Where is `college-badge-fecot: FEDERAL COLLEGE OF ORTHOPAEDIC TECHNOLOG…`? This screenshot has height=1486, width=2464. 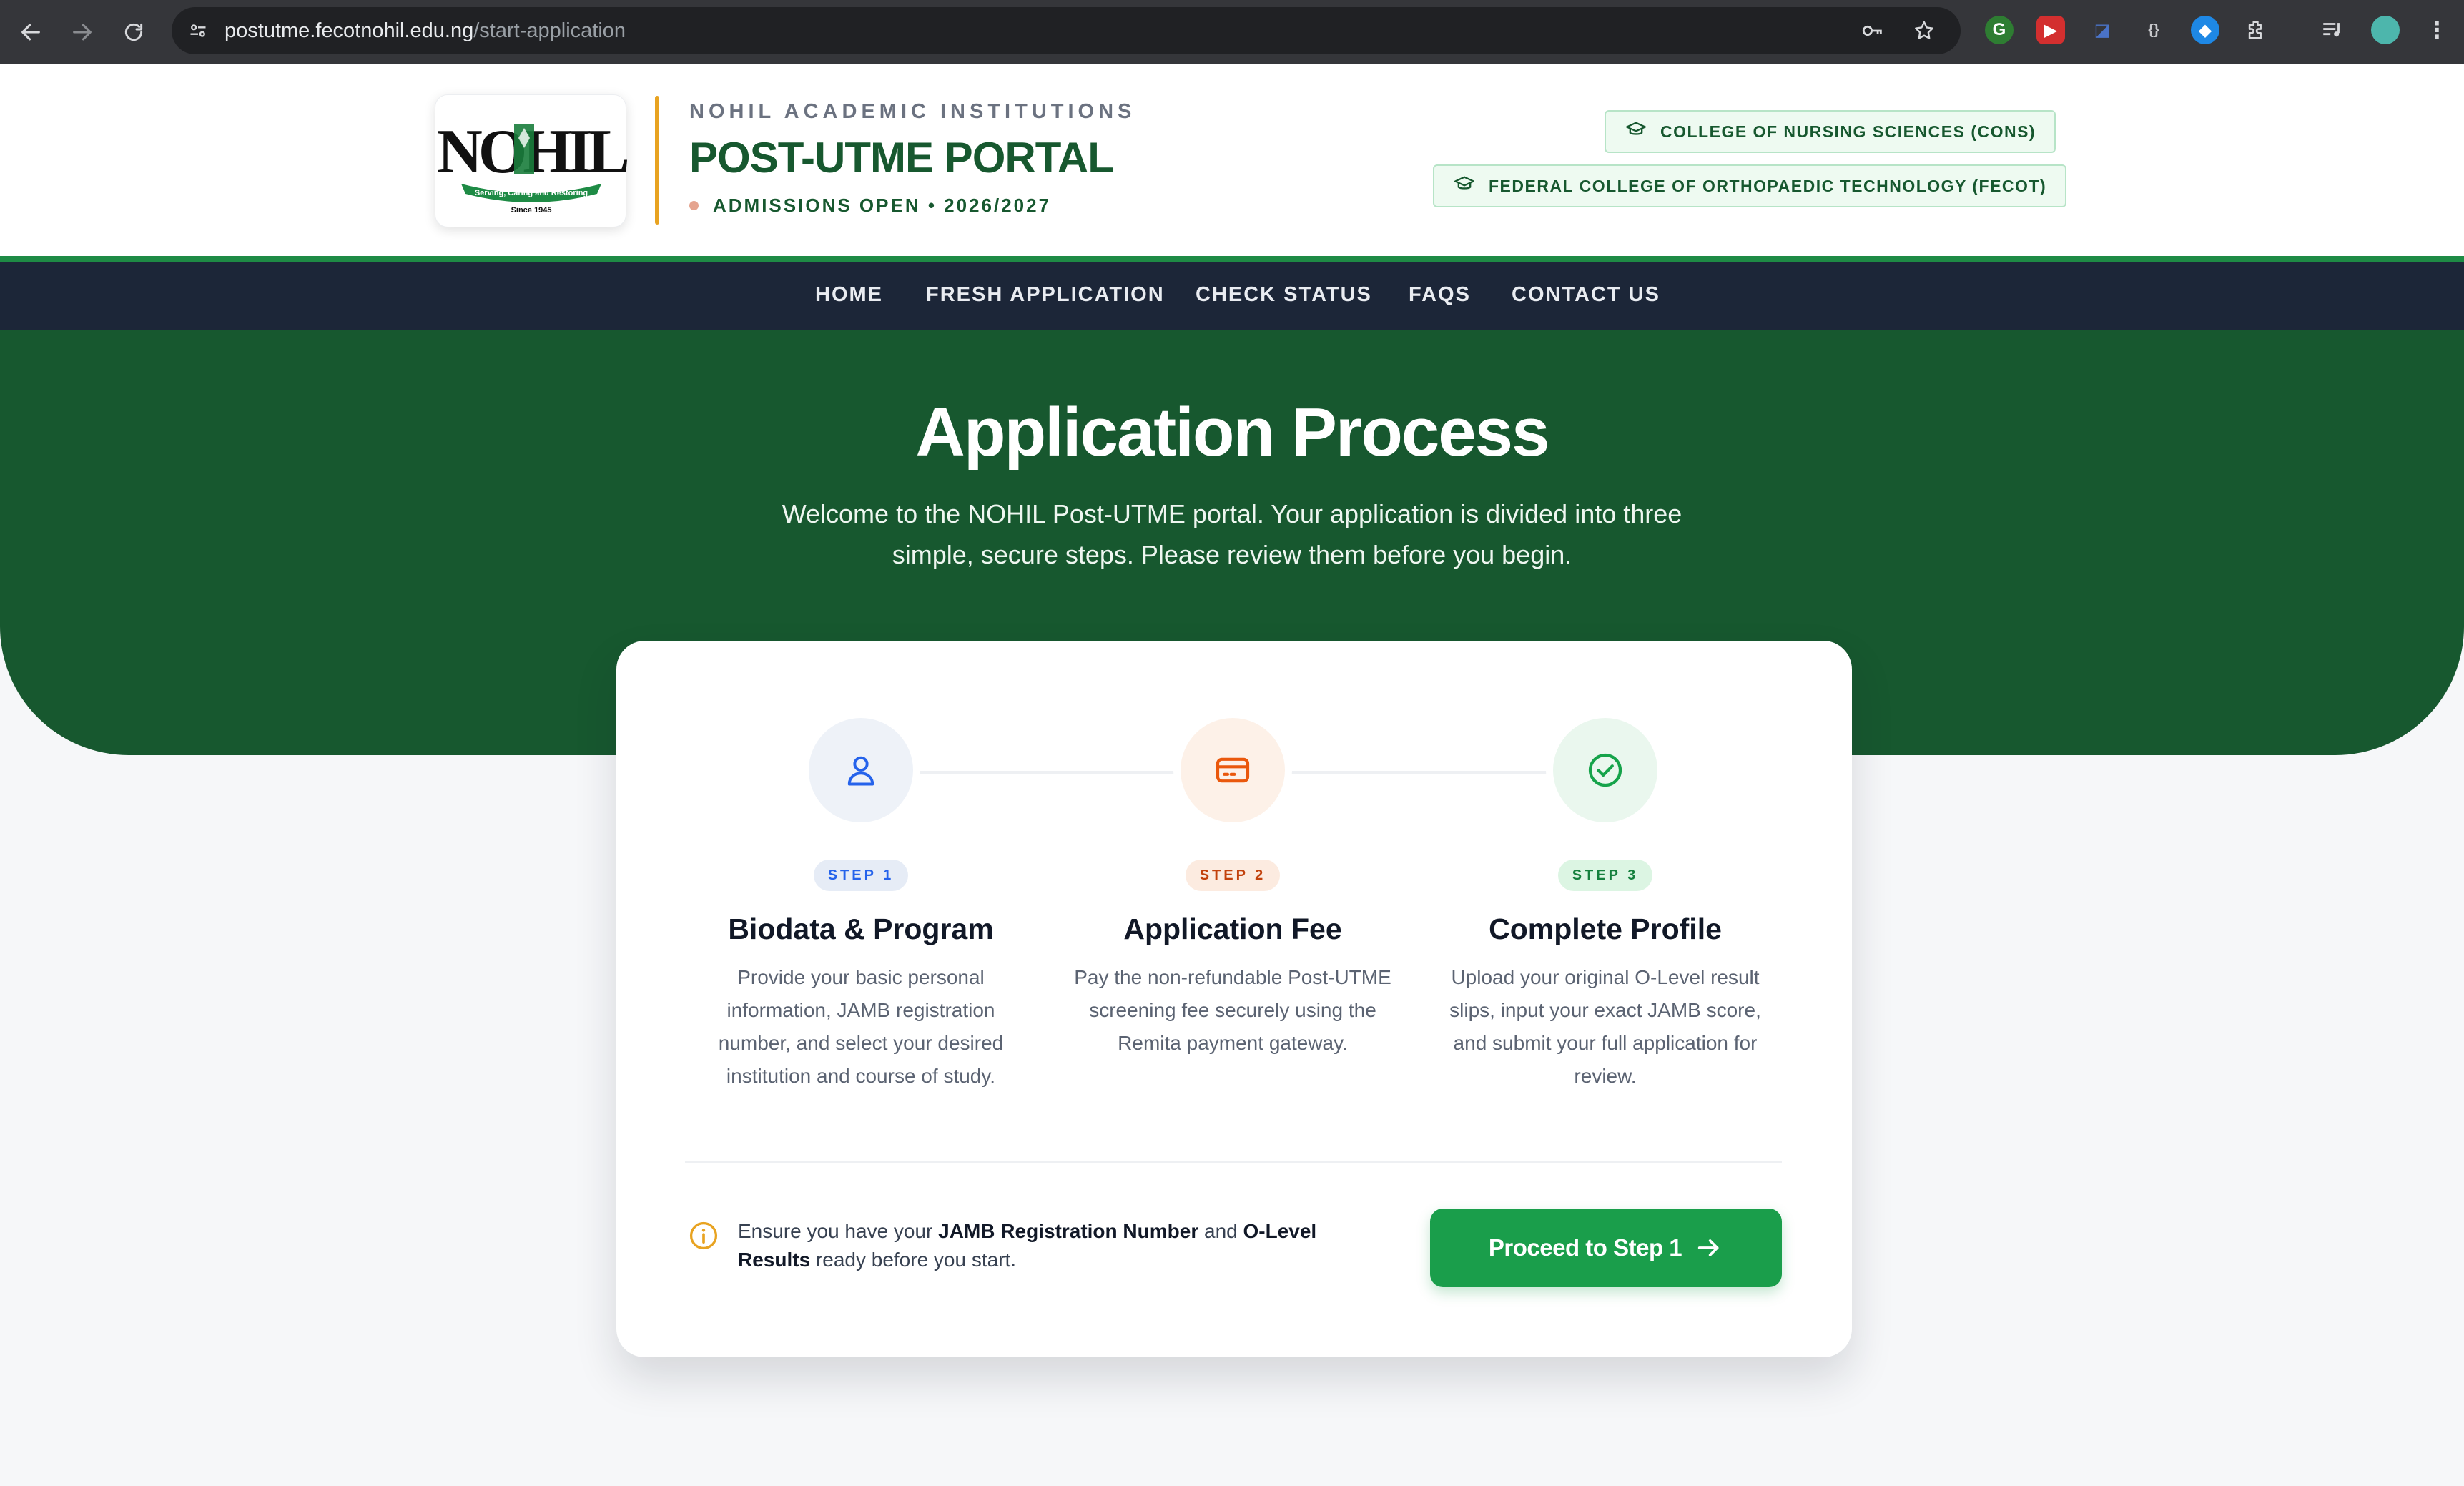 college-badge-fecot: FEDERAL COLLEGE OF ORTHOPAEDIC TECHNOLOG… is located at coordinates (1750, 186).